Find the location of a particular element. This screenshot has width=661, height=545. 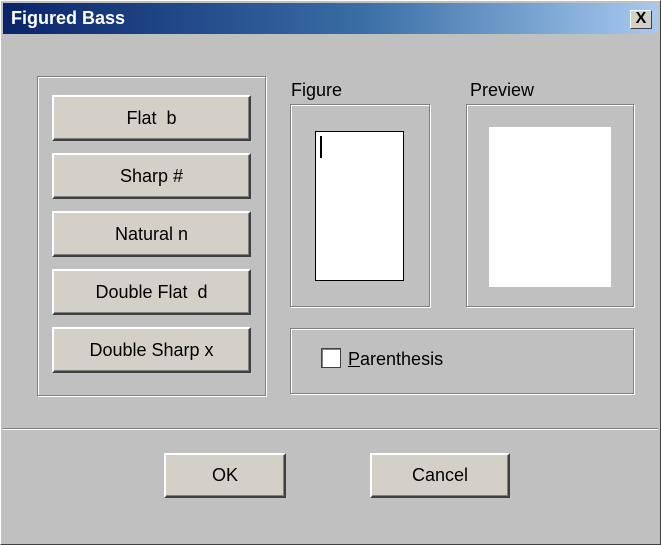

parenthesis-checkbox is located at coordinates (331, 358).